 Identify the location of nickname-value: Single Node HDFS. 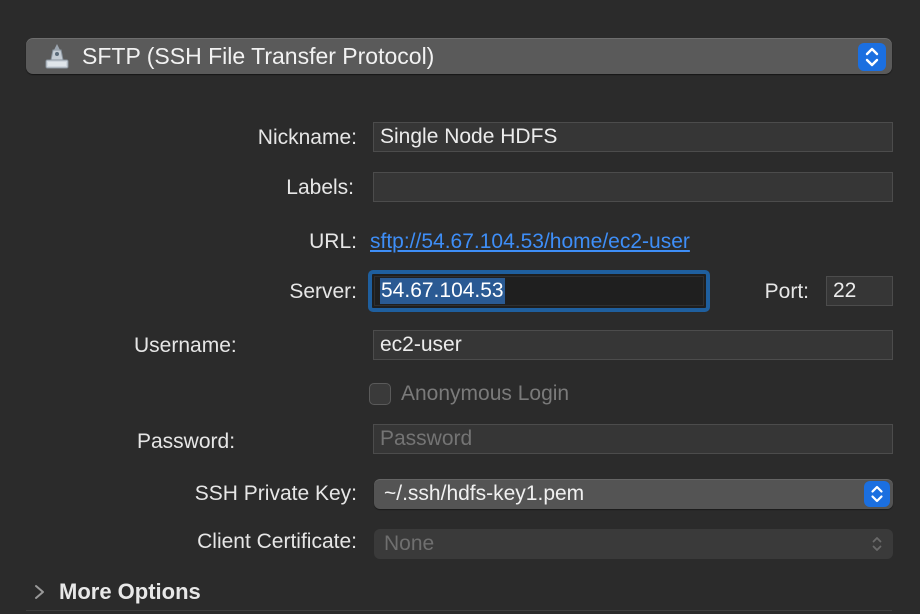
(469, 136).